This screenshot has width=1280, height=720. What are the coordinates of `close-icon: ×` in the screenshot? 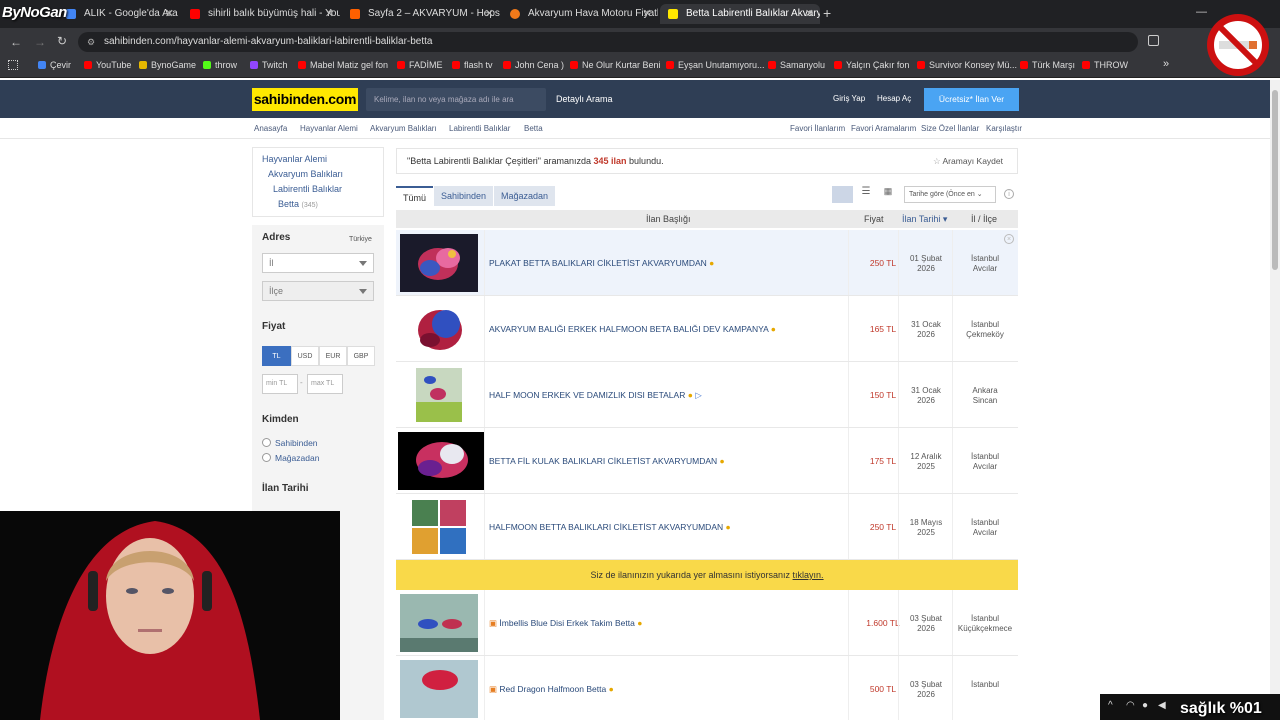 It's located at (1009, 239).